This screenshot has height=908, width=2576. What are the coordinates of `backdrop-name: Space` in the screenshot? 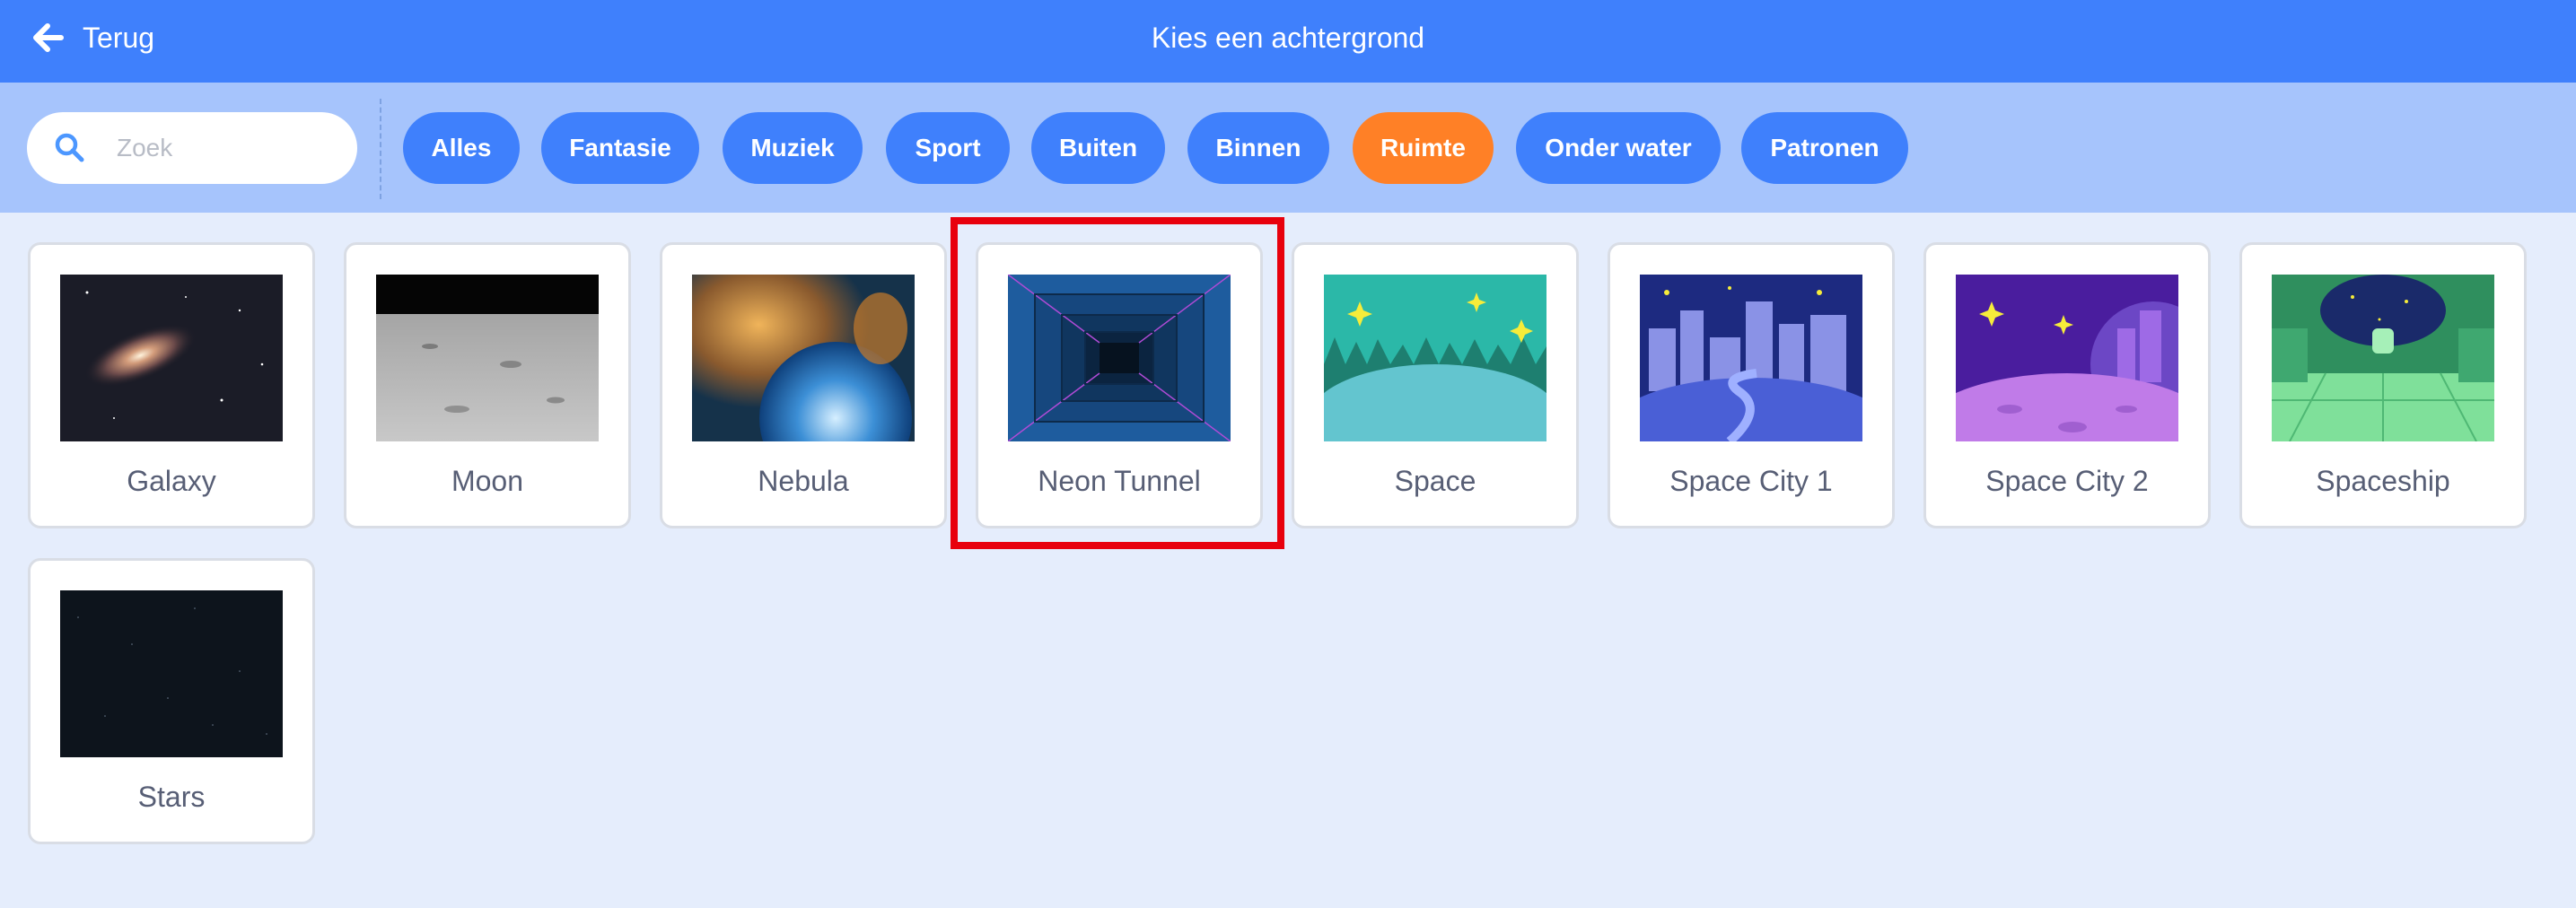 It's located at (1435, 481).